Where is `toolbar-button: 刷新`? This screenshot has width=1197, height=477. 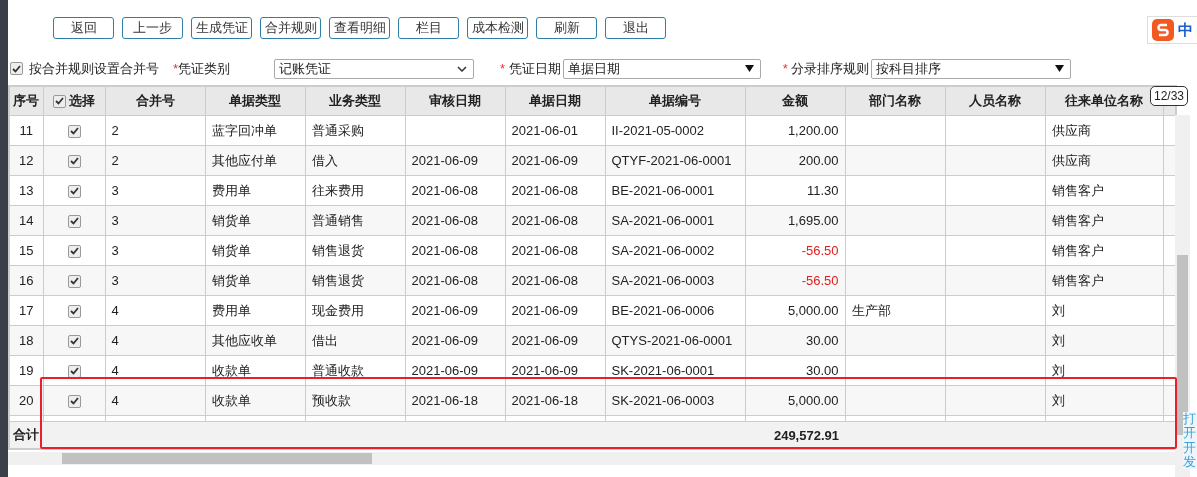 toolbar-button: 刷新 is located at coordinates (566, 28).